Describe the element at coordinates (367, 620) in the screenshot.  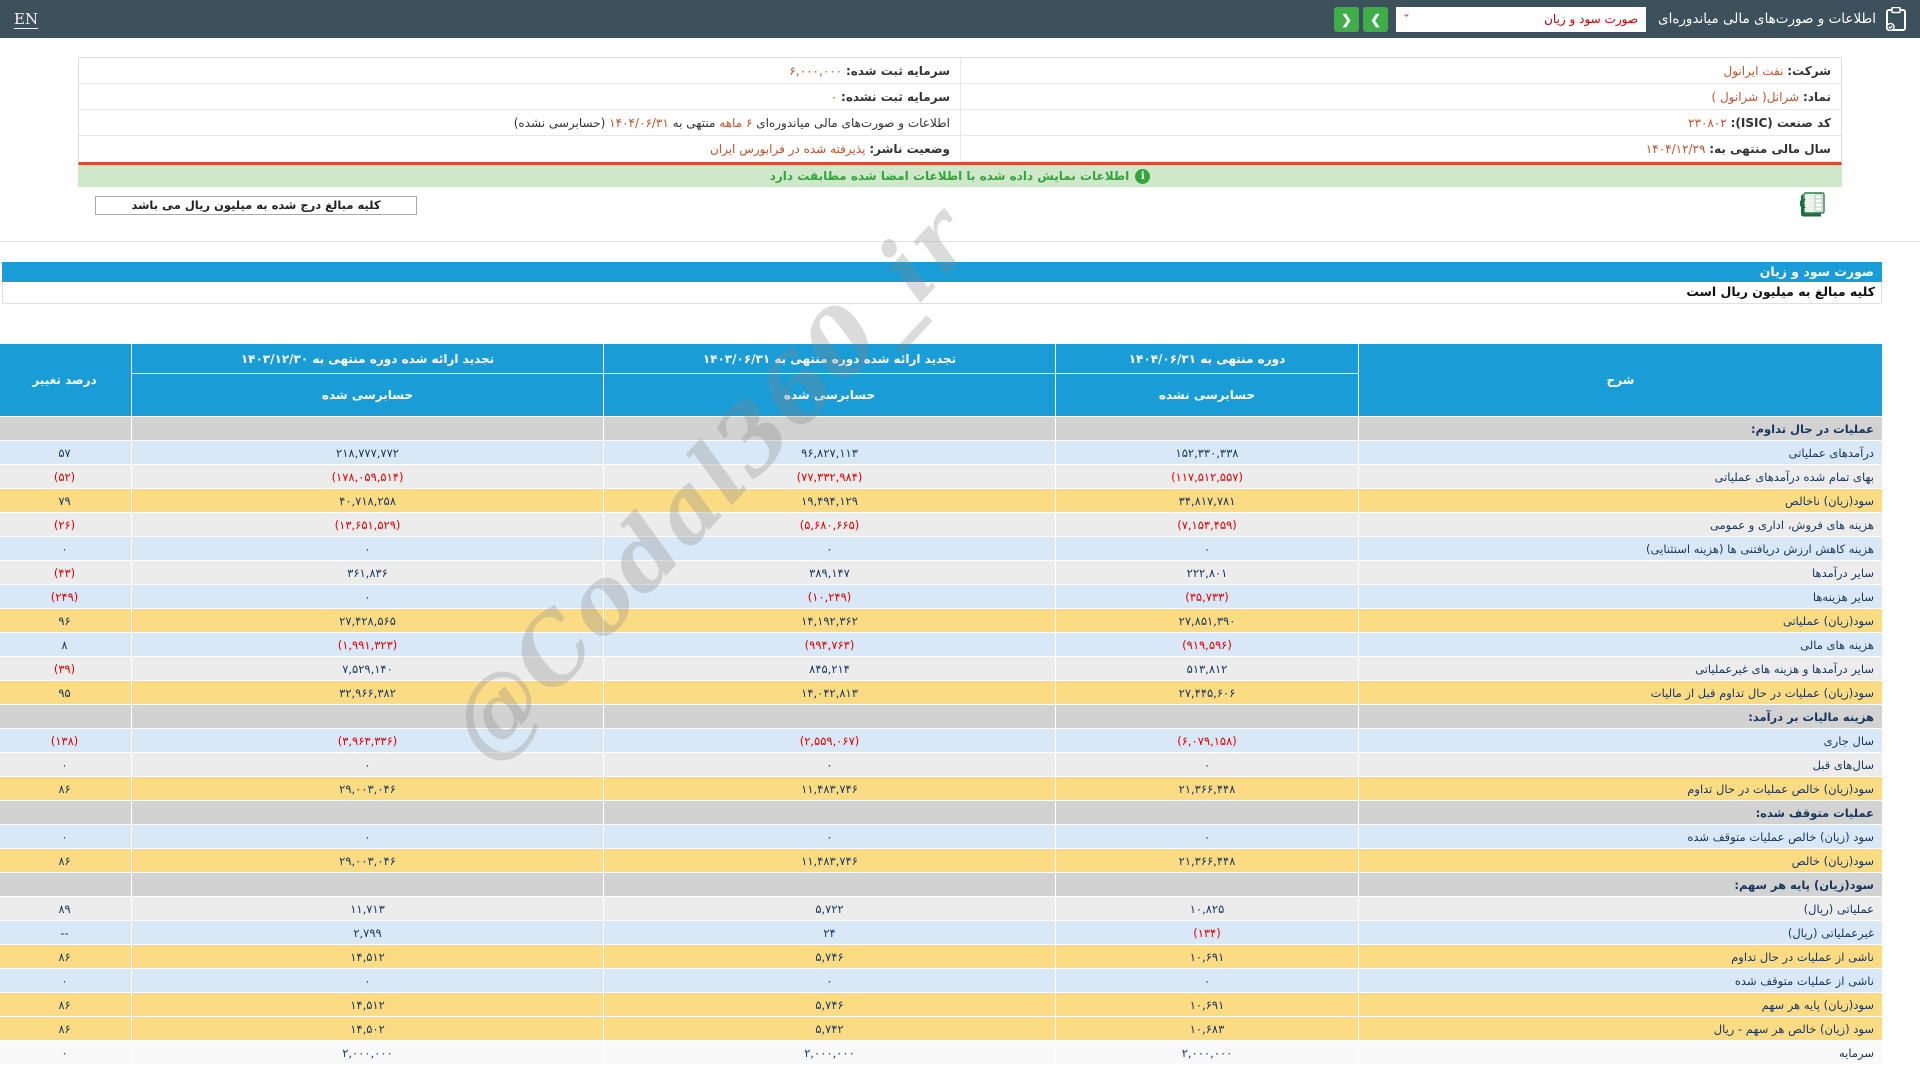
I see `value-restated-period-2: ۲۷,۴۲۸,۵۶۵` at that location.